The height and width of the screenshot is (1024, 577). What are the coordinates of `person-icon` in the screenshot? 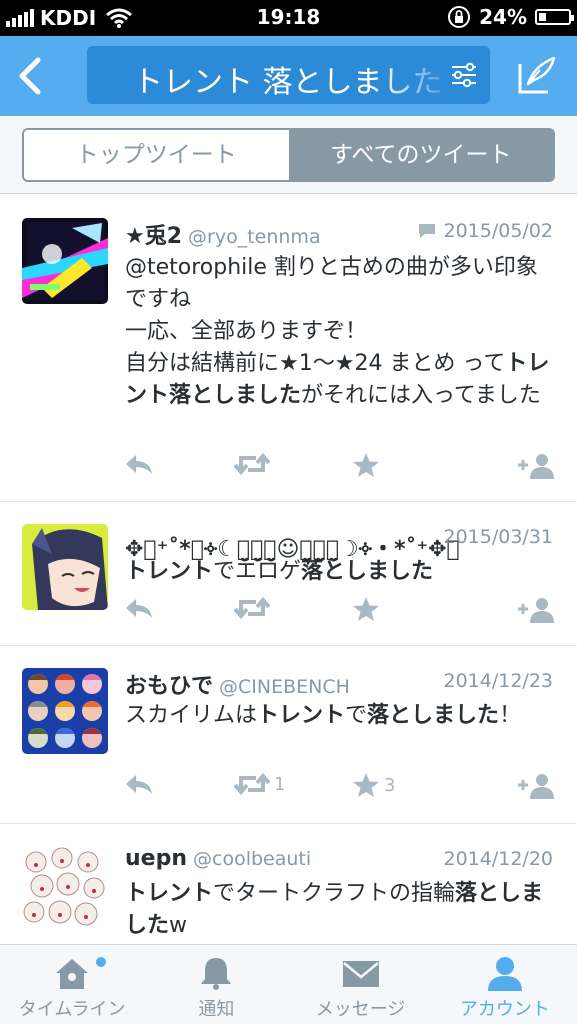 It's located at (504, 974).